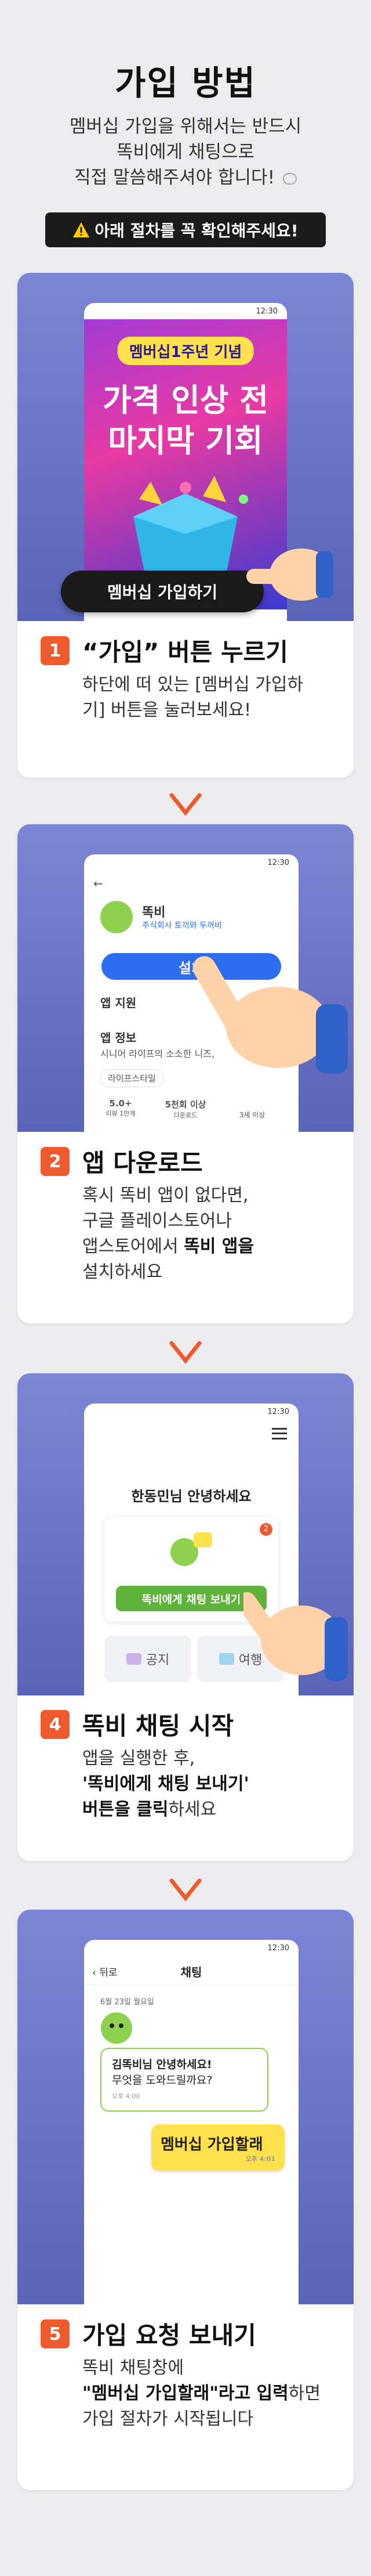 This screenshot has width=371, height=2576. What do you see at coordinates (122, 1272) in the screenshot?
I see `step2-desc-4: 설치하세요` at bounding box center [122, 1272].